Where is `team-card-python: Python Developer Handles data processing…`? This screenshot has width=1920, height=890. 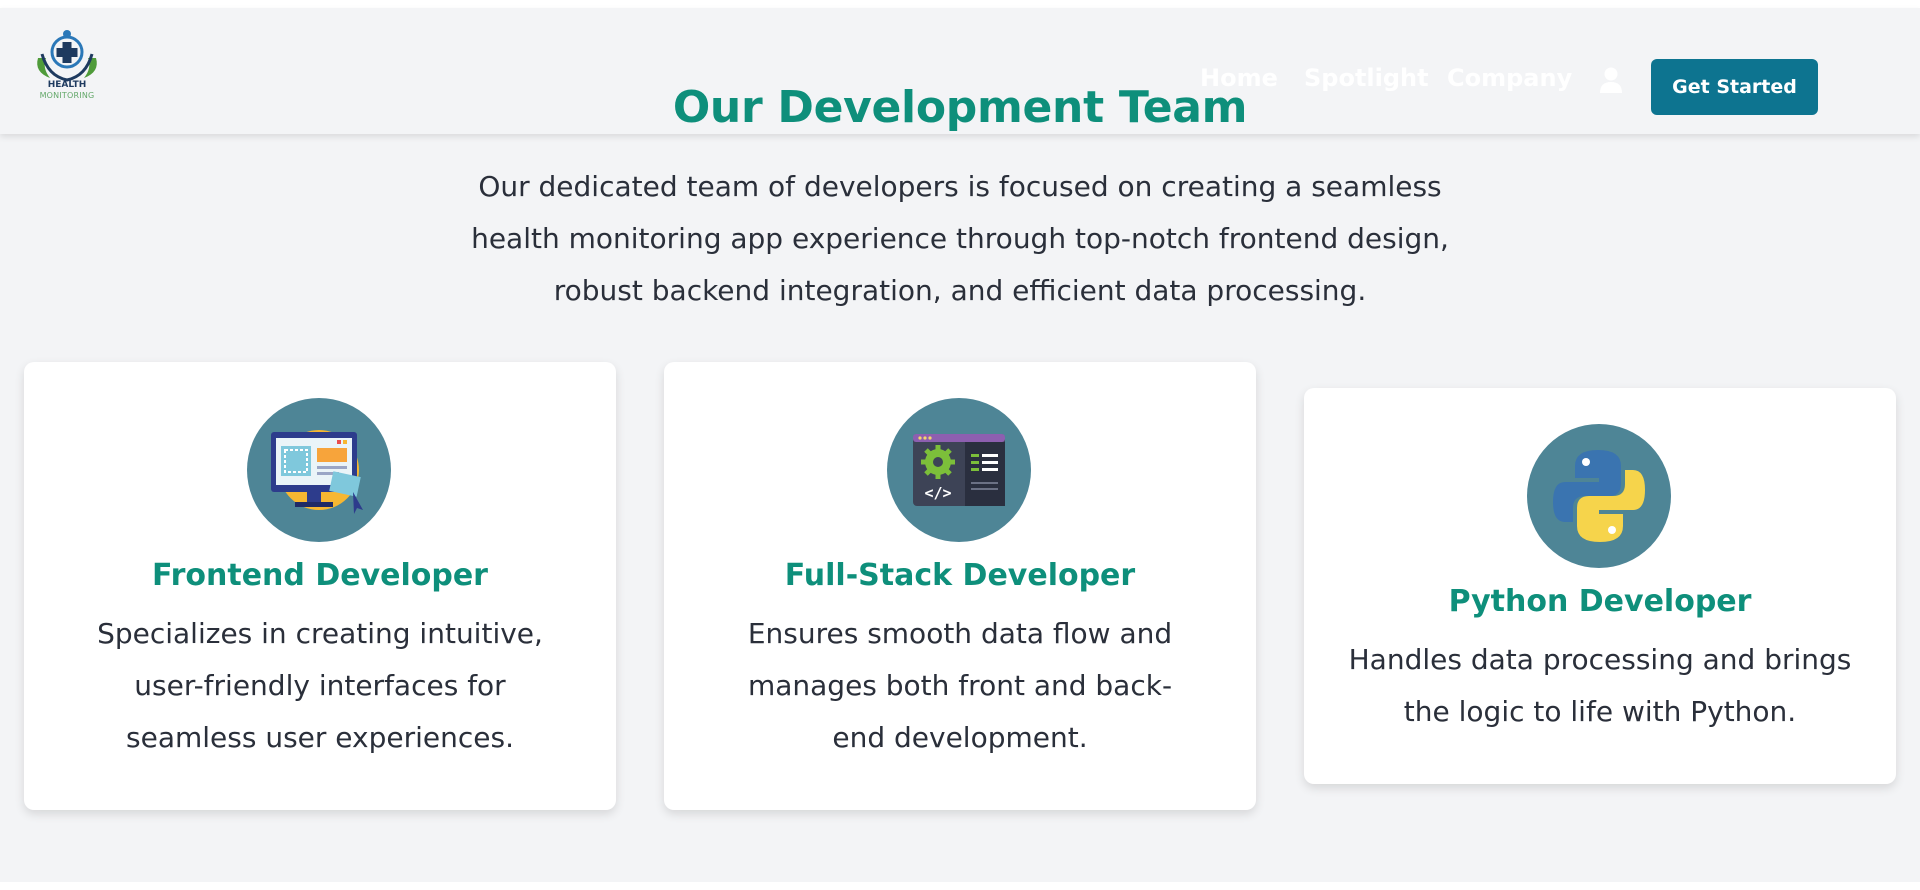 team-card-python: Python Developer Handles data processing… is located at coordinates (1600, 586).